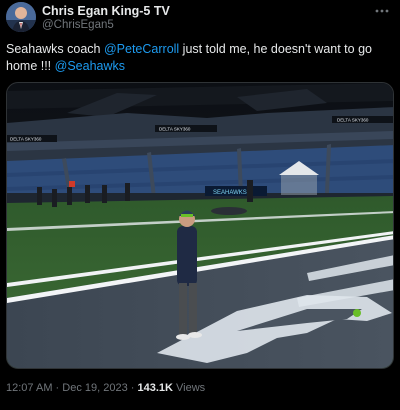 The image size is (400, 410). What do you see at coordinates (155, 388) in the screenshot?
I see `views-count: 143.1K` at bounding box center [155, 388].